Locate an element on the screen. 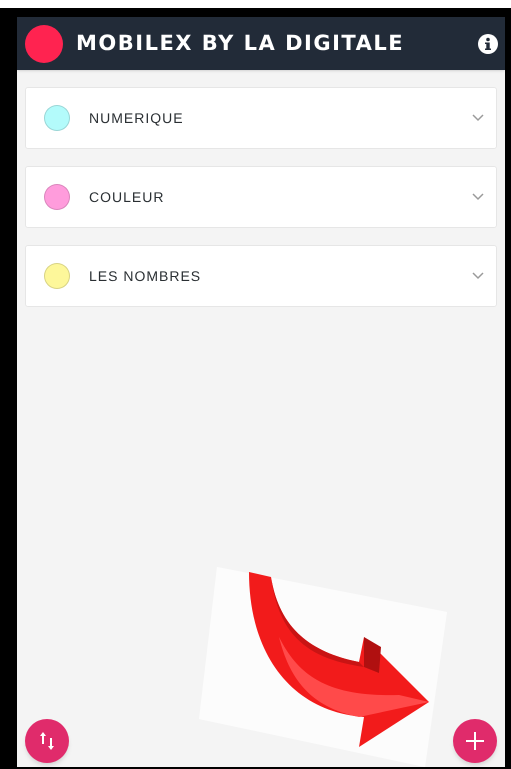 This screenshot has width=511, height=769. category-item: LES NOMBRES is located at coordinates (261, 276).